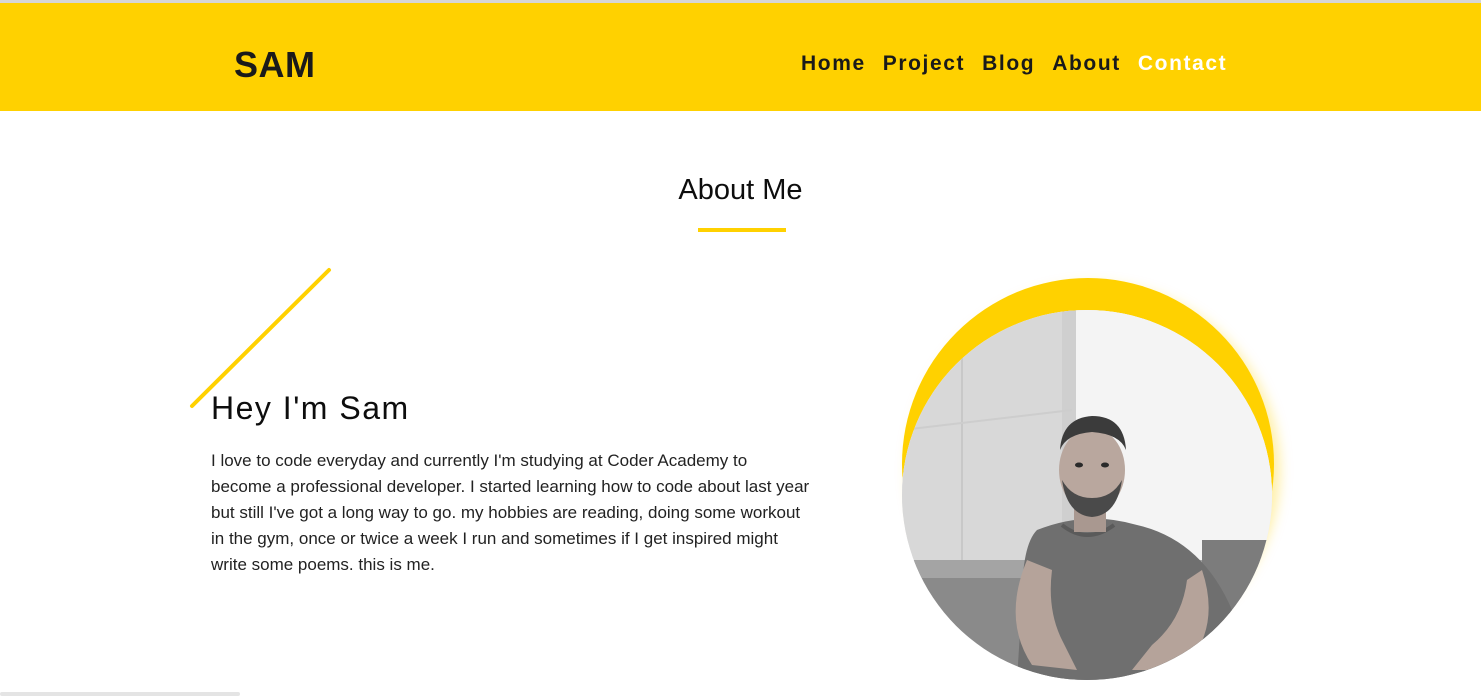 The image size is (1481, 696). I want to click on horizontal-scrollbar, so click(120, 694).